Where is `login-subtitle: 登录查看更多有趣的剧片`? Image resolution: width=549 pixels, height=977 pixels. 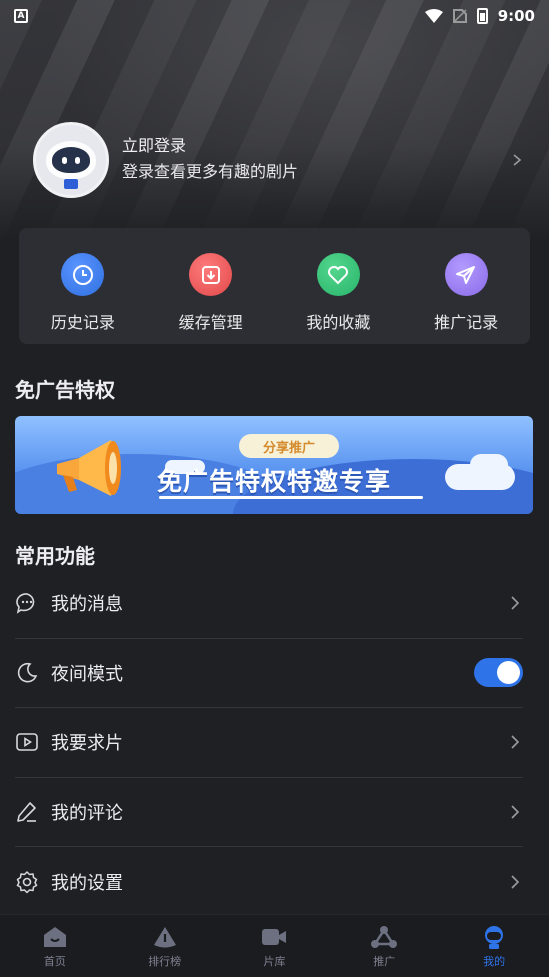 login-subtitle: 登录查看更多有趣的剧片 is located at coordinates (210, 171).